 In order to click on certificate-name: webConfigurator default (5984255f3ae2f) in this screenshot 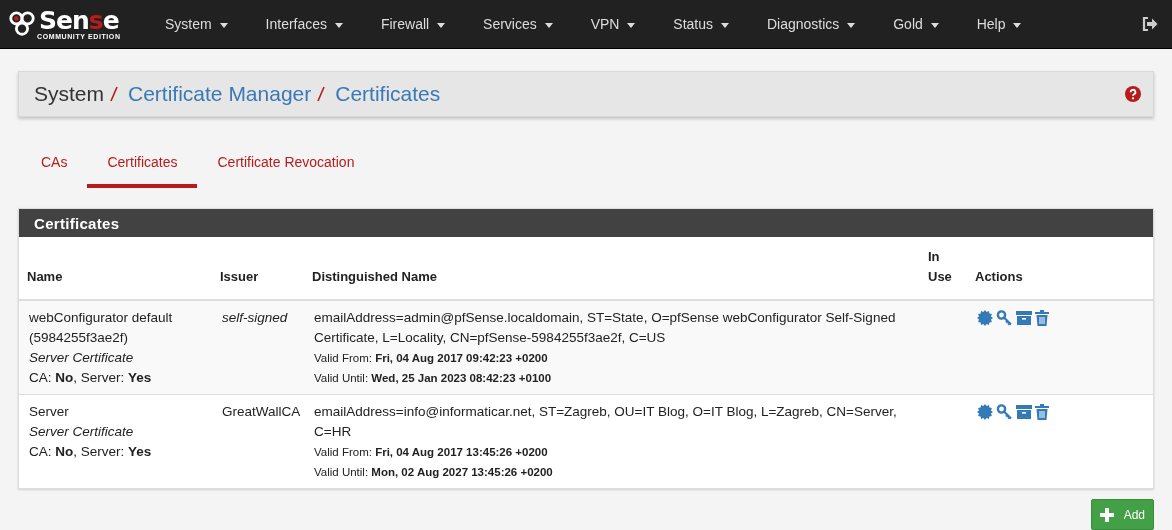, I will do `click(101, 328)`.